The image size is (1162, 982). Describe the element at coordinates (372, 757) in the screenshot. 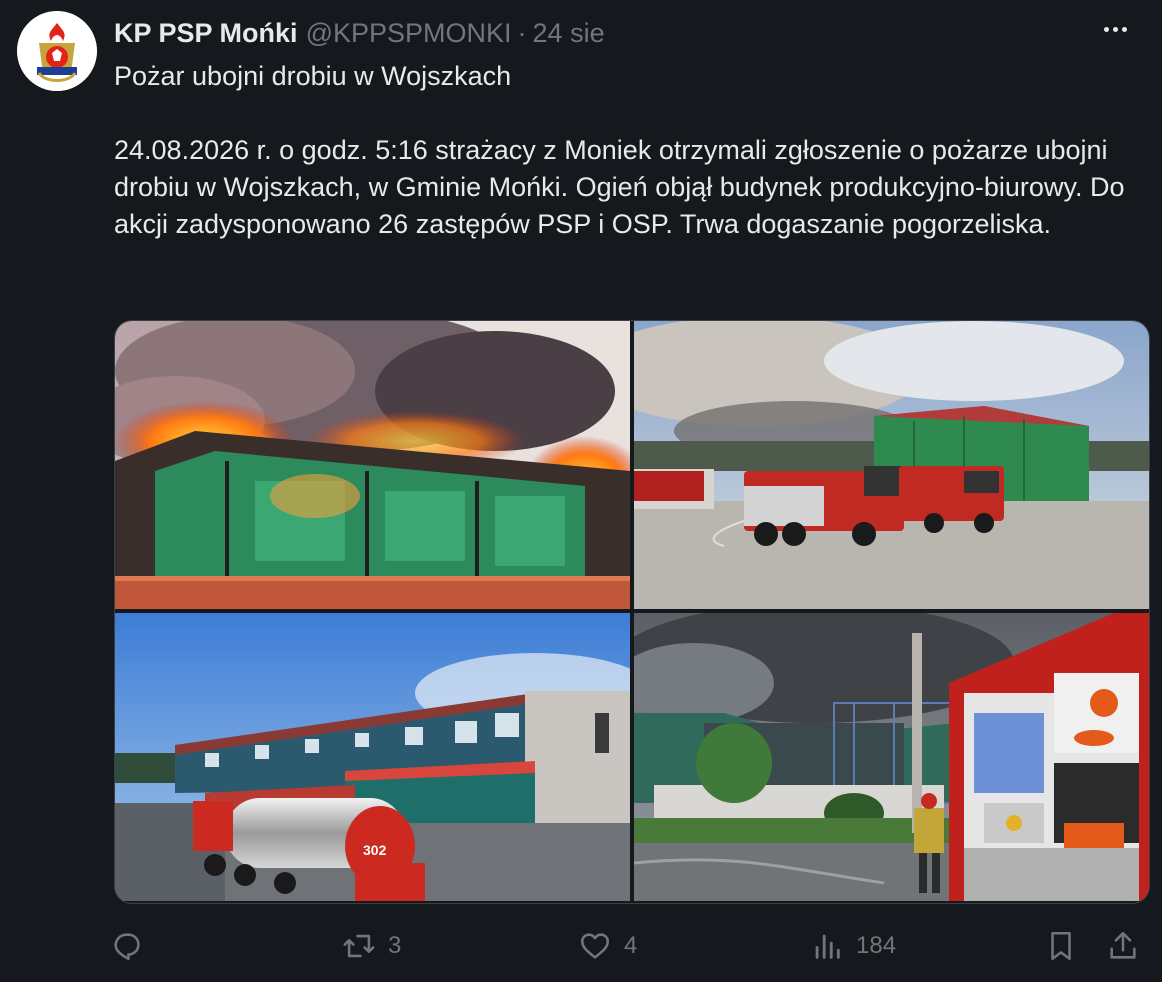

I see `photo-tanker-truck: 302` at that location.